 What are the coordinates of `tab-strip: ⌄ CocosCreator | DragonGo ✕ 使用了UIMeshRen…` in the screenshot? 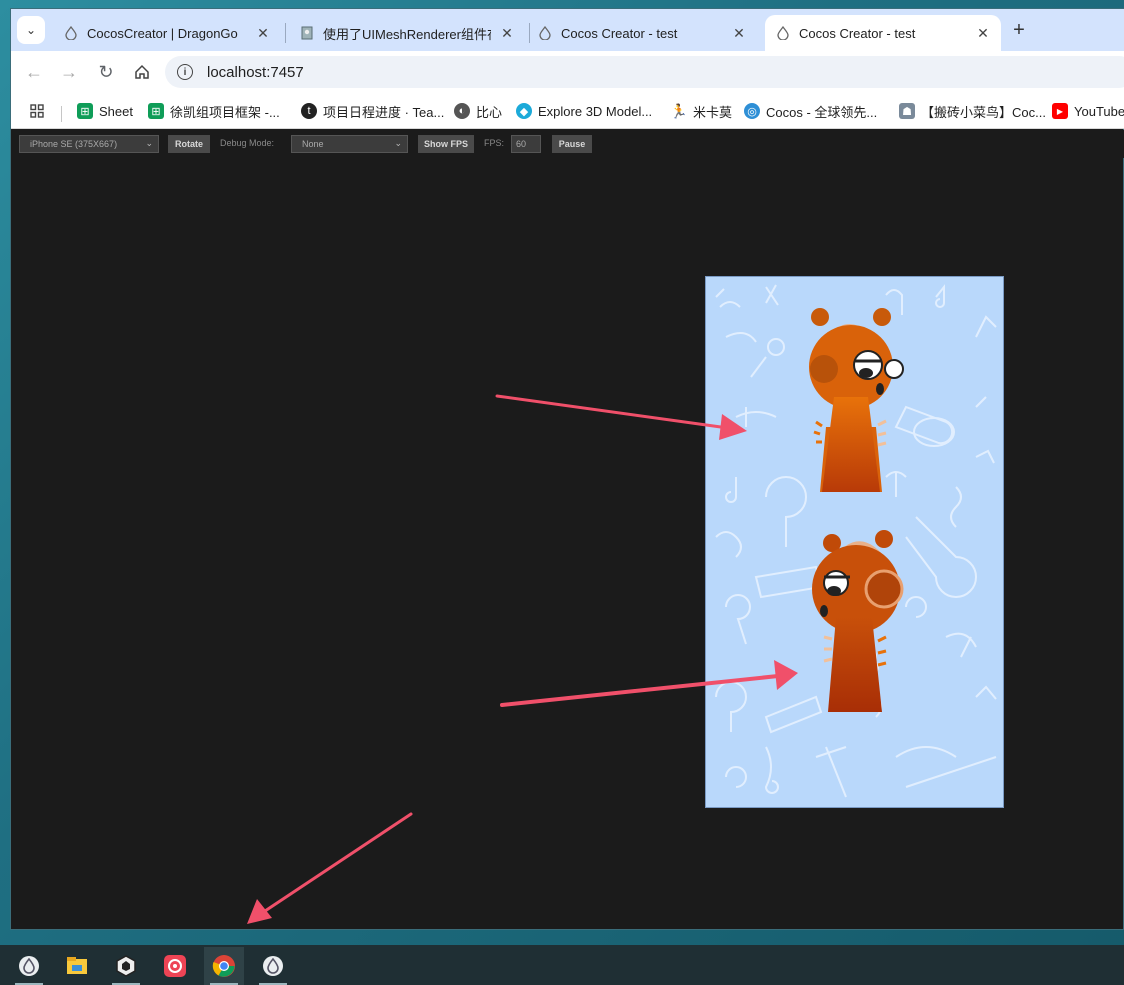 It's located at (567, 30).